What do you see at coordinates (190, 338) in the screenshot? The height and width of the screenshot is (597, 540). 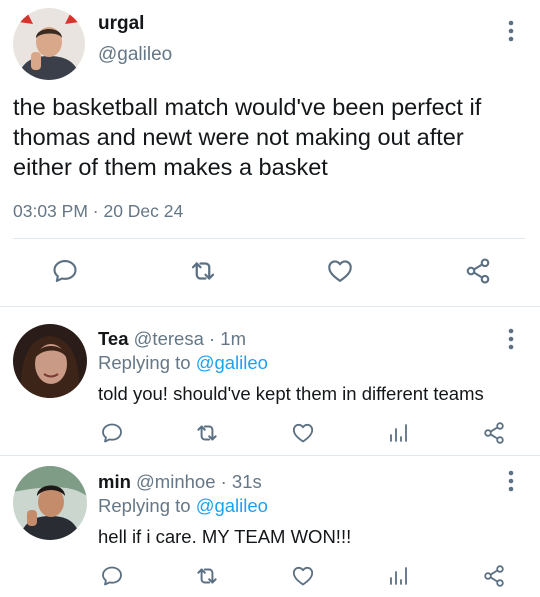 I see `handle-and-time: @teresa · 1m` at bounding box center [190, 338].